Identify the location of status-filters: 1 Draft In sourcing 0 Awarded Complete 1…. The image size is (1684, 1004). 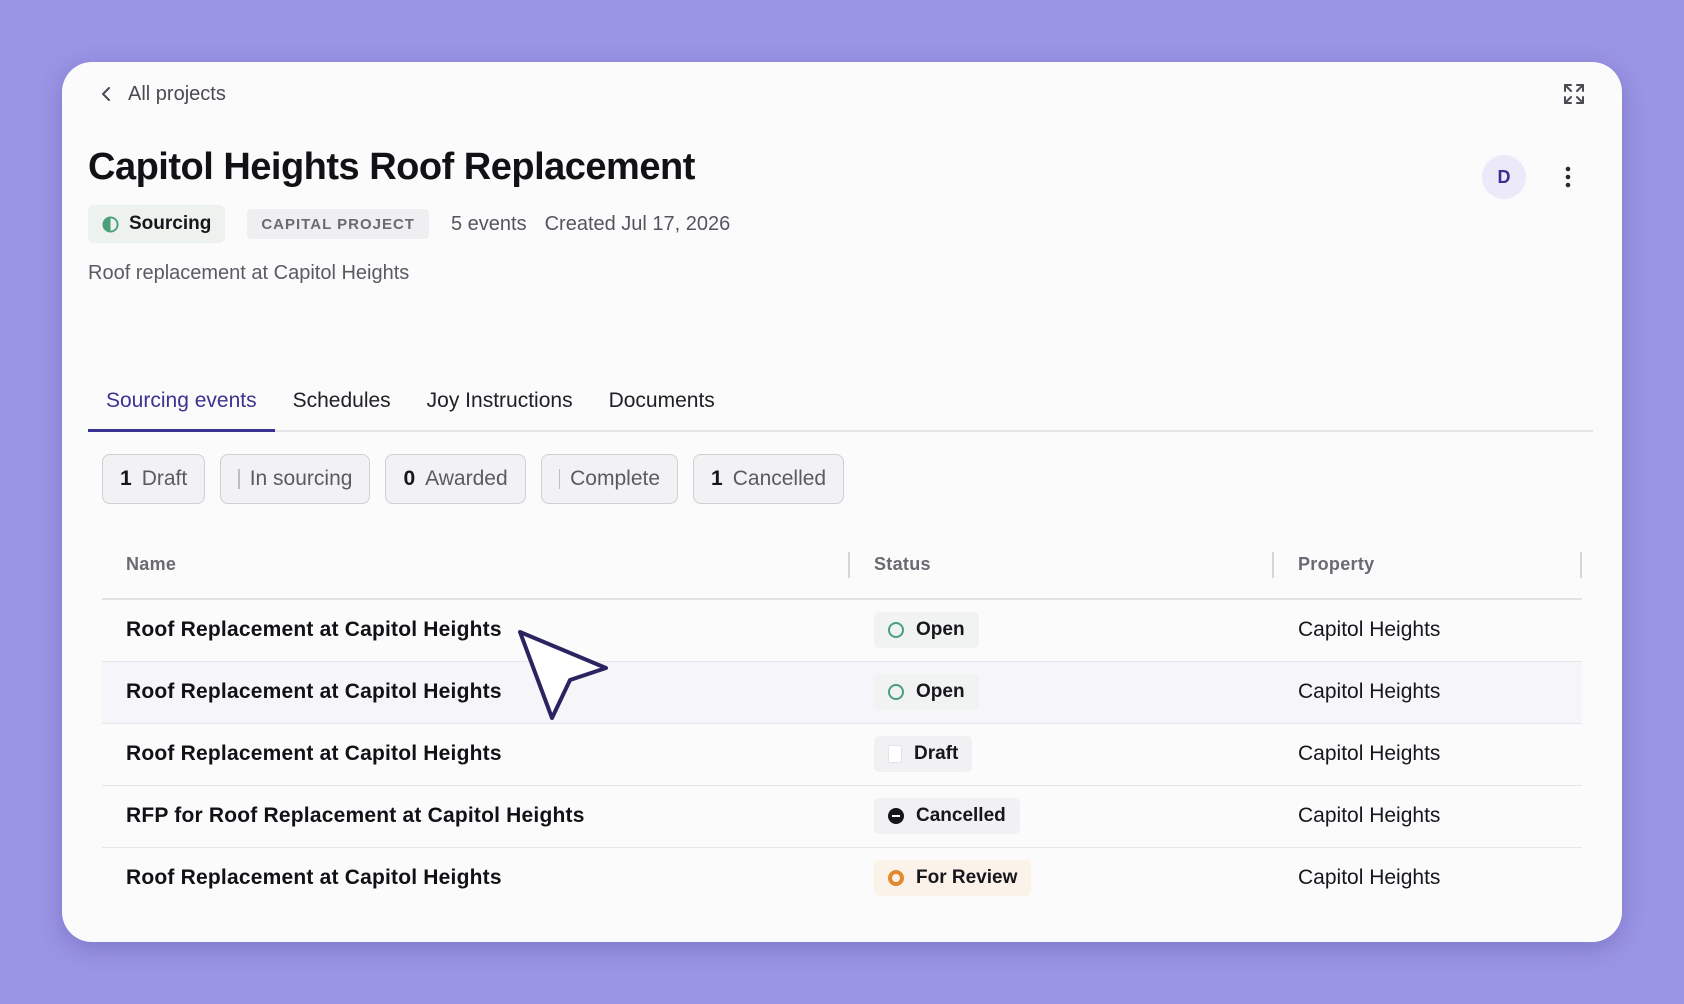
(473, 479).